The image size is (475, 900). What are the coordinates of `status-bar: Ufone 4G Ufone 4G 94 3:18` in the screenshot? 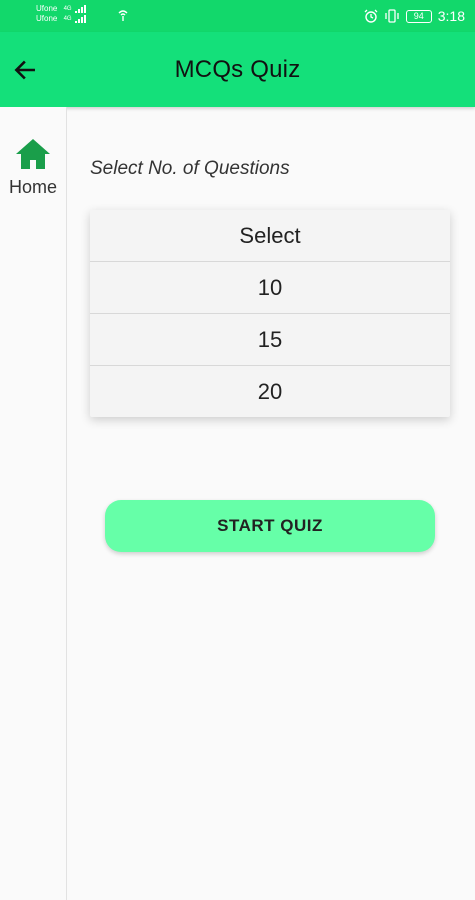 It's located at (237, 16).